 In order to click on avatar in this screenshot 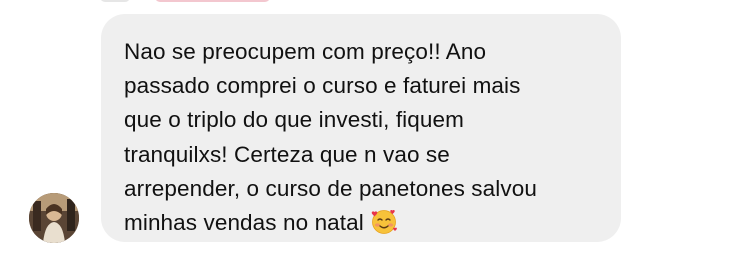, I will do `click(54, 218)`.